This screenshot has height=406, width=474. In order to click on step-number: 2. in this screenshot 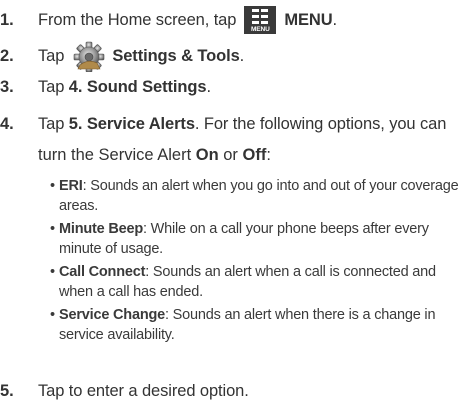, I will do `click(7, 56)`.